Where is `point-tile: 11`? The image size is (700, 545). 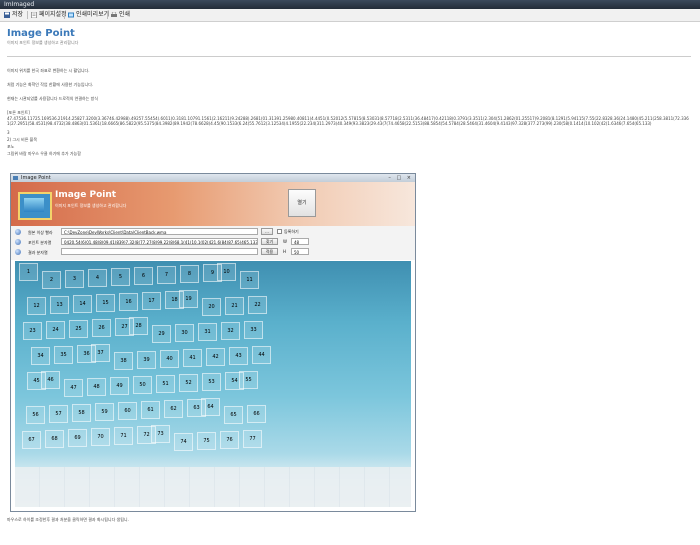
point-tile: 11 is located at coordinates (249, 280).